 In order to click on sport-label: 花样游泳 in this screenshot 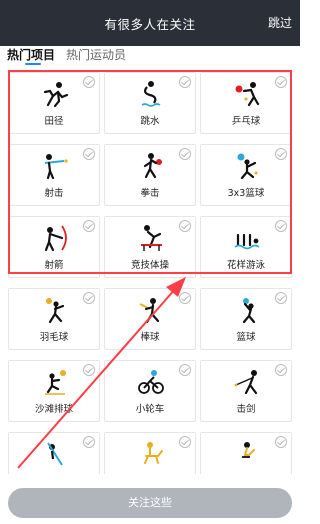, I will do `click(245, 265)`.